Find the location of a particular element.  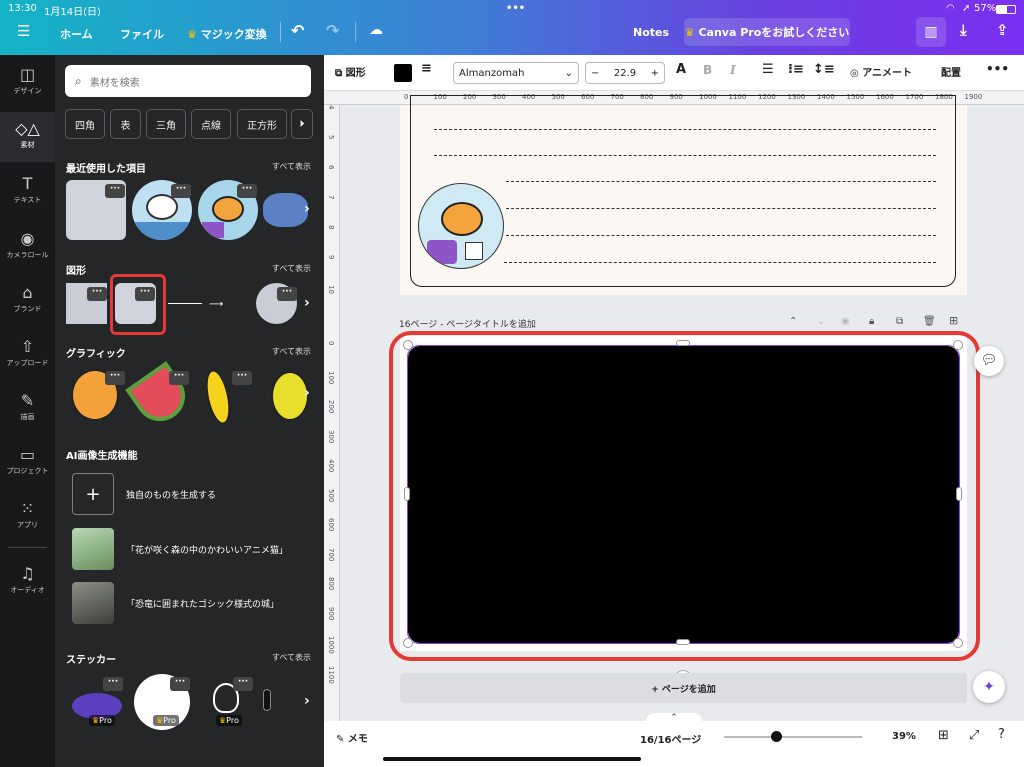

page-up-icon: ⌃ is located at coordinates (793, 321).